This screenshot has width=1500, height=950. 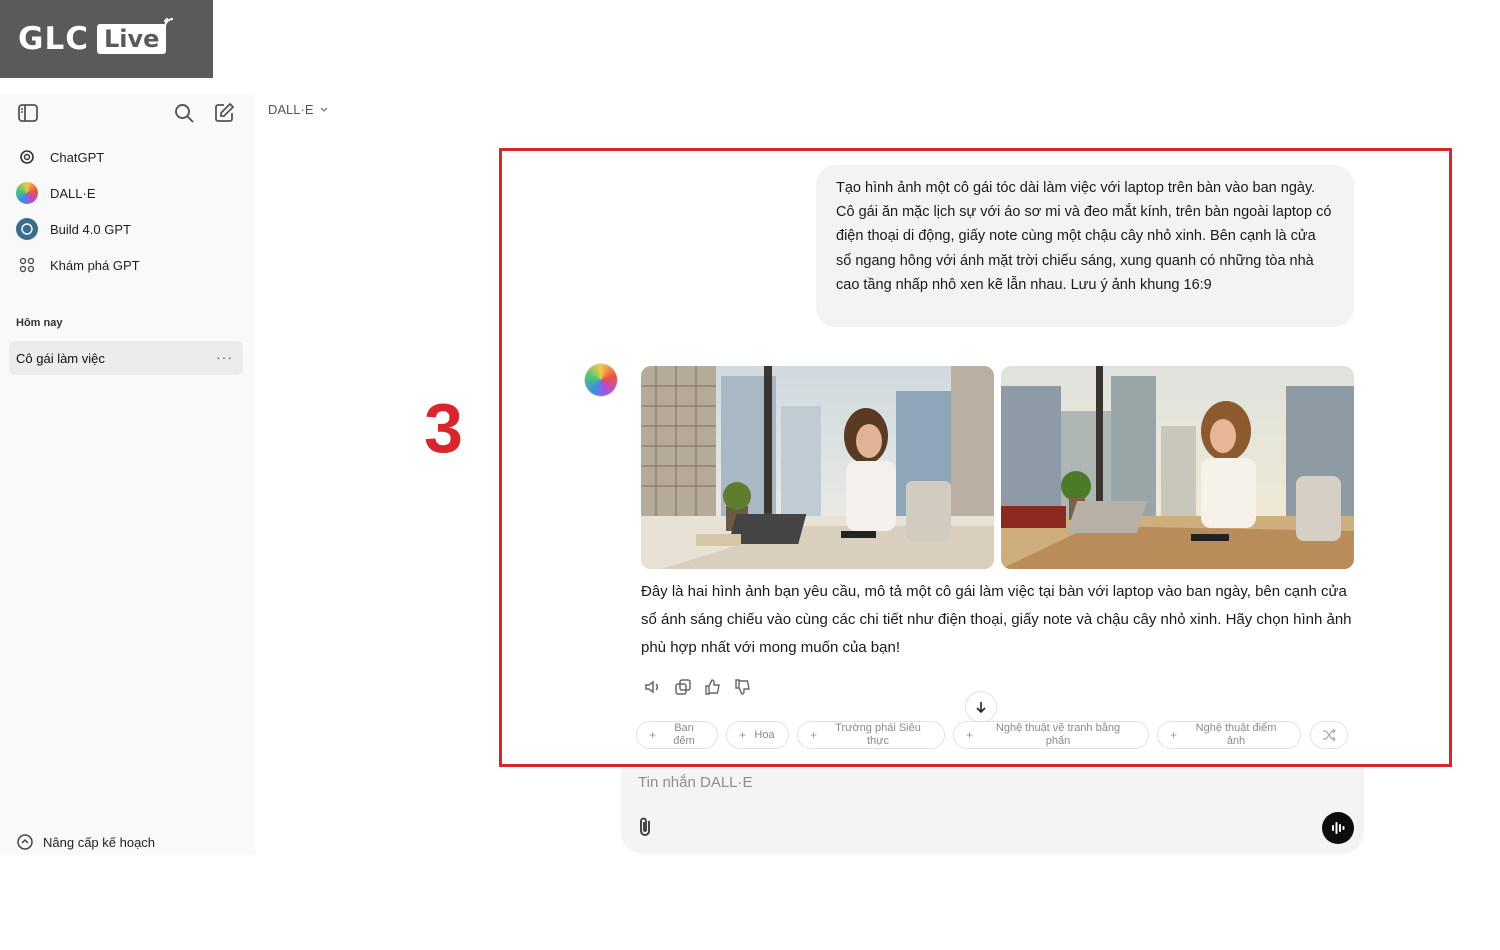 I want to click on suggestion-chip: + Trường phái Siêu thực, so click(x=871, y=735).